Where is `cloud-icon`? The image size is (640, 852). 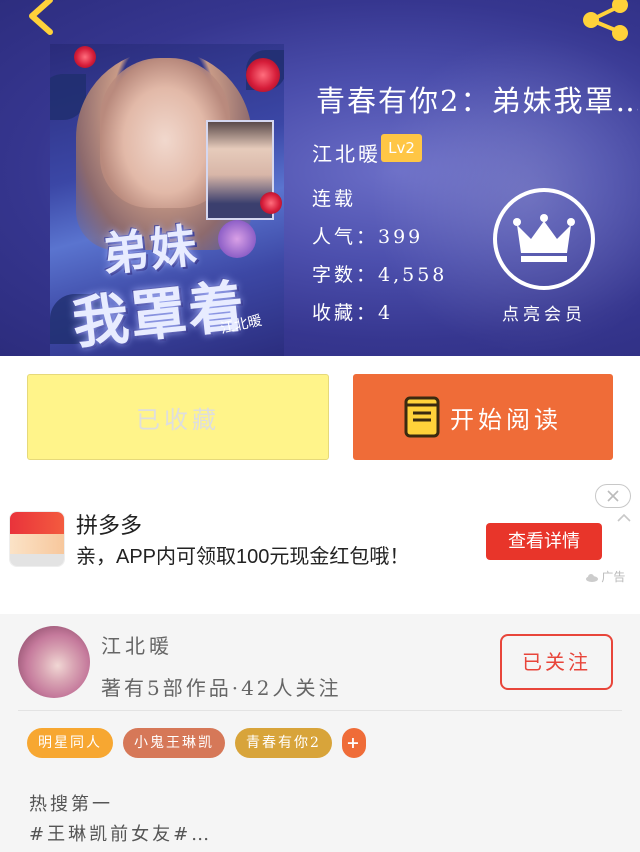
cloud-icon is located at coordinates (592, 577).